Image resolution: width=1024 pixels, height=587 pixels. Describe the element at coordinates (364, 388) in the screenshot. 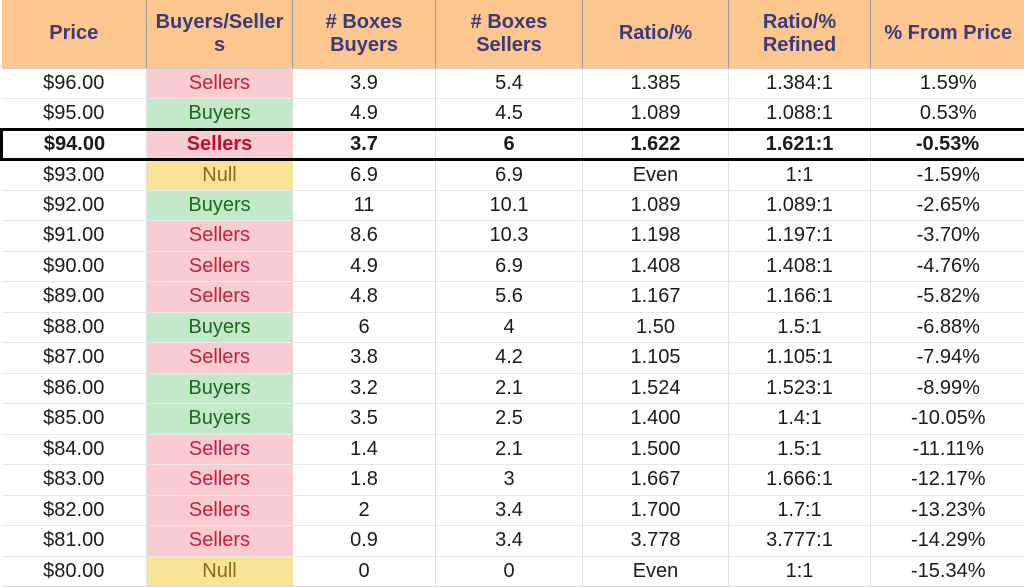

I see `cell-boxes-buyers: 3.2` at that location.